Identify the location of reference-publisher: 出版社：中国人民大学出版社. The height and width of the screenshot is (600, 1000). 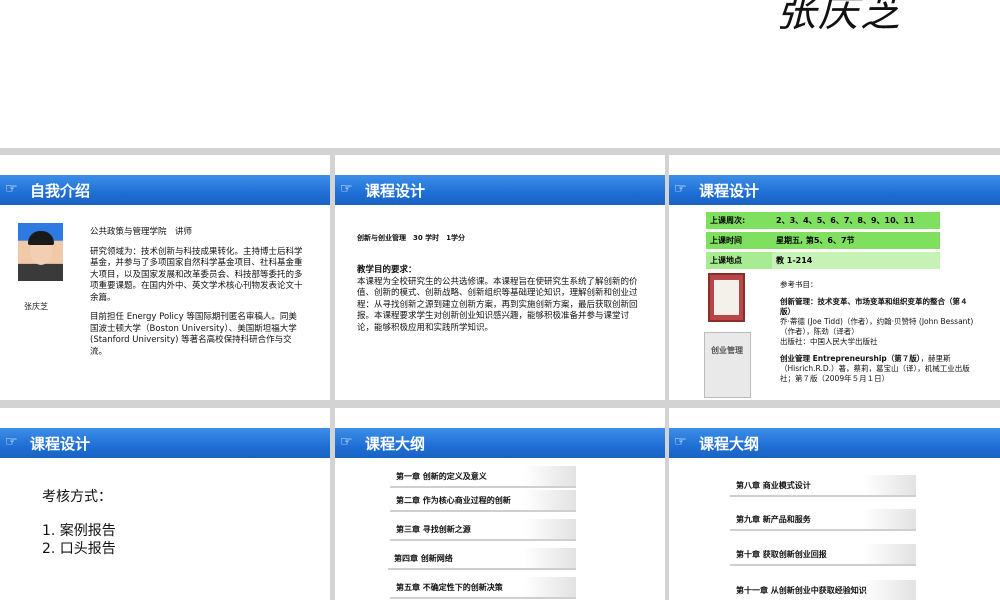
(829, 341).